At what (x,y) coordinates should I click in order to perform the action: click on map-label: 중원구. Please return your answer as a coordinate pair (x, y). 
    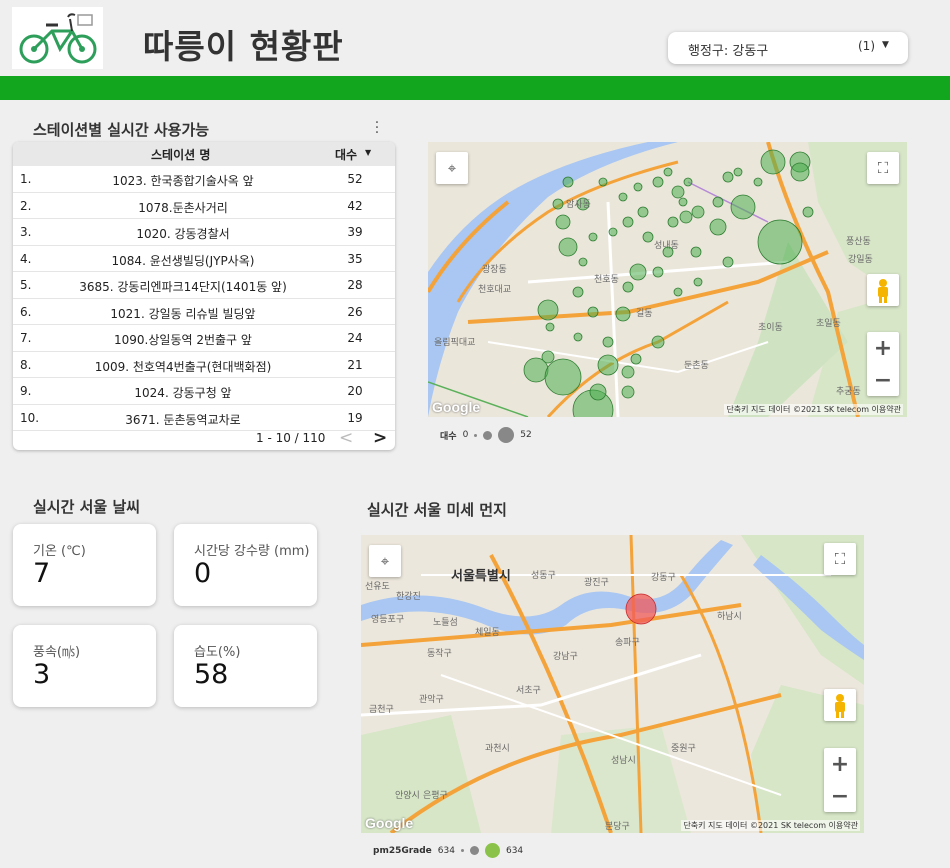
    Looking at the image, I should click on (683, 749).